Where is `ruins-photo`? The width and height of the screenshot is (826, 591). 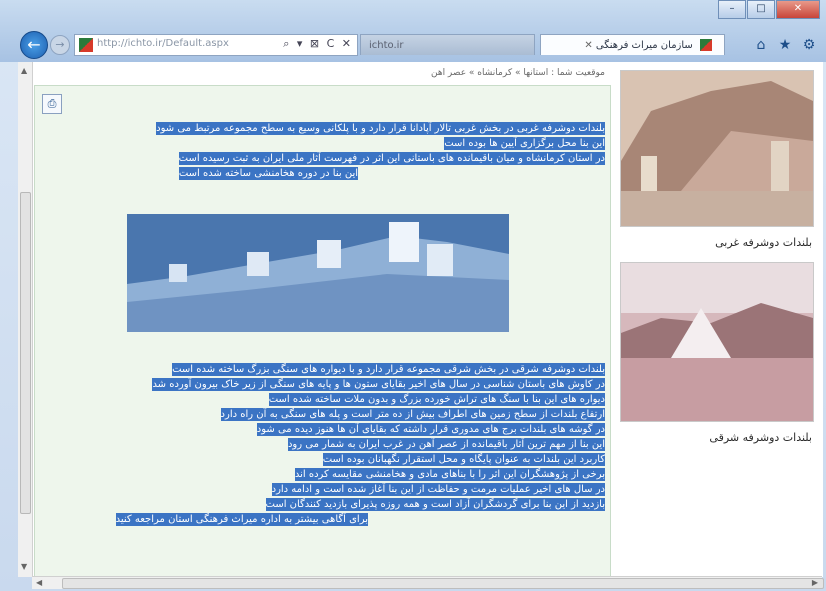 ruins-photo is located at coordinates (318, 273).